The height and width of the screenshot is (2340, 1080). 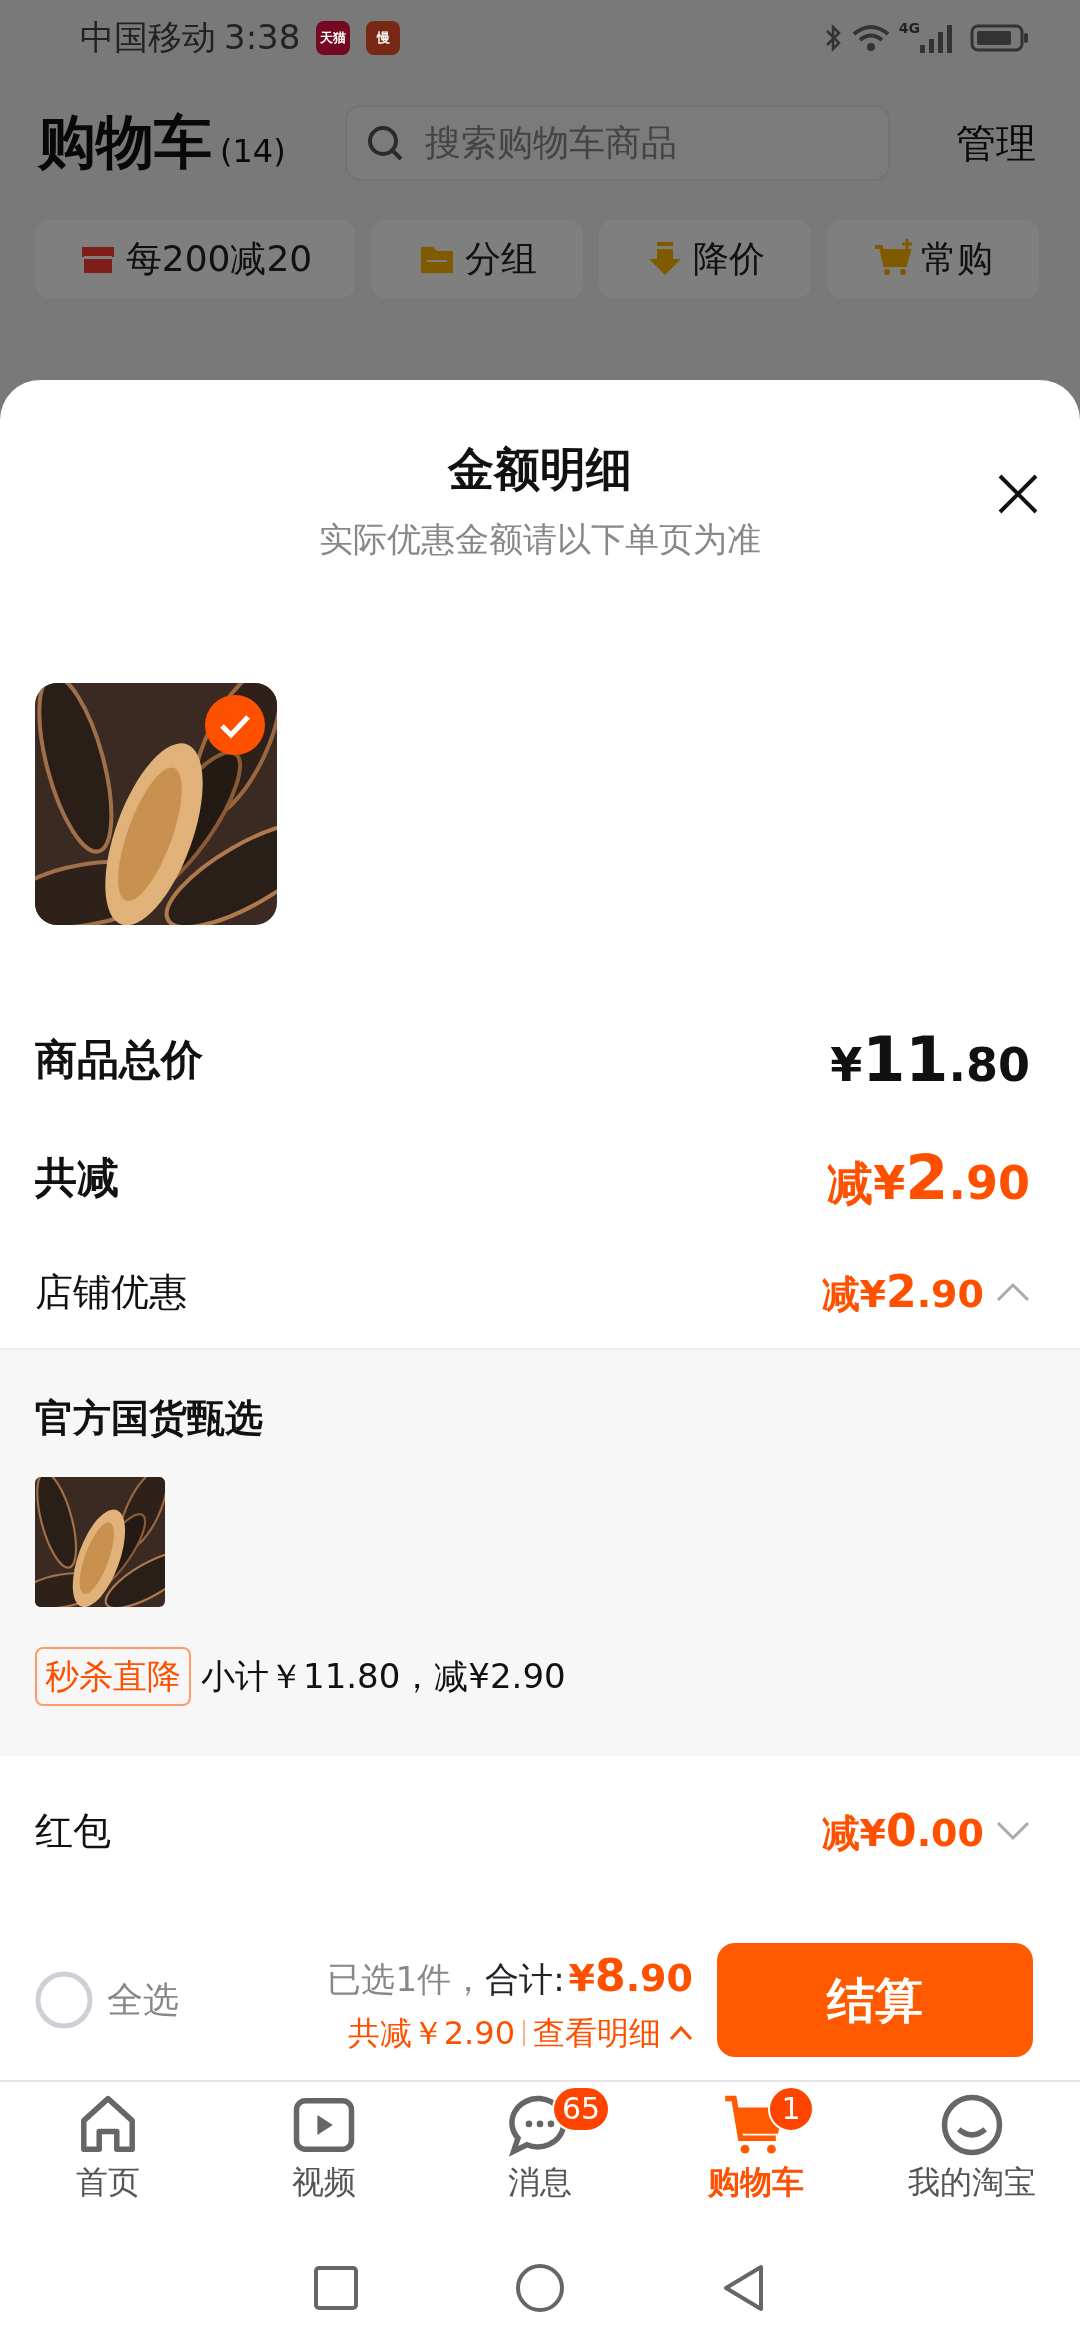 I want to click on chevron-up-icon, so click(x=681, y=2033).